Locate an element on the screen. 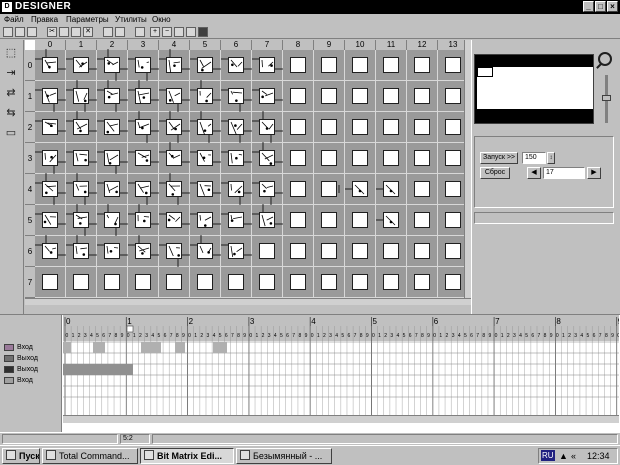 This screenshot has width=620, height=465. node-tool-icon: ⇆ is located at coordinates (11, 113).